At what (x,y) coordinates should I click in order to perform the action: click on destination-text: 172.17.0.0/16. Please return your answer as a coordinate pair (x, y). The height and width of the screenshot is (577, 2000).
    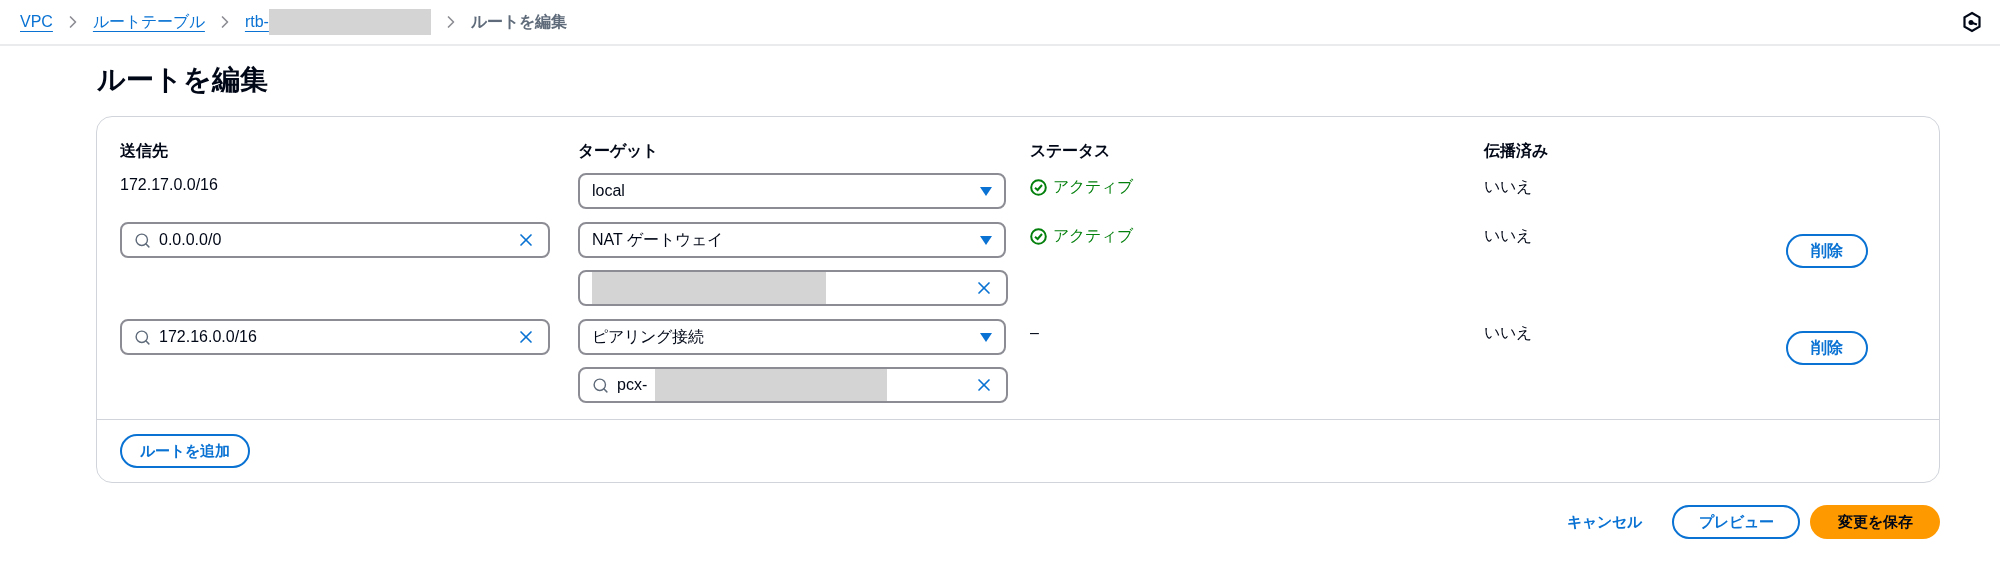
    Looking at the image, I should click on (169, 184).